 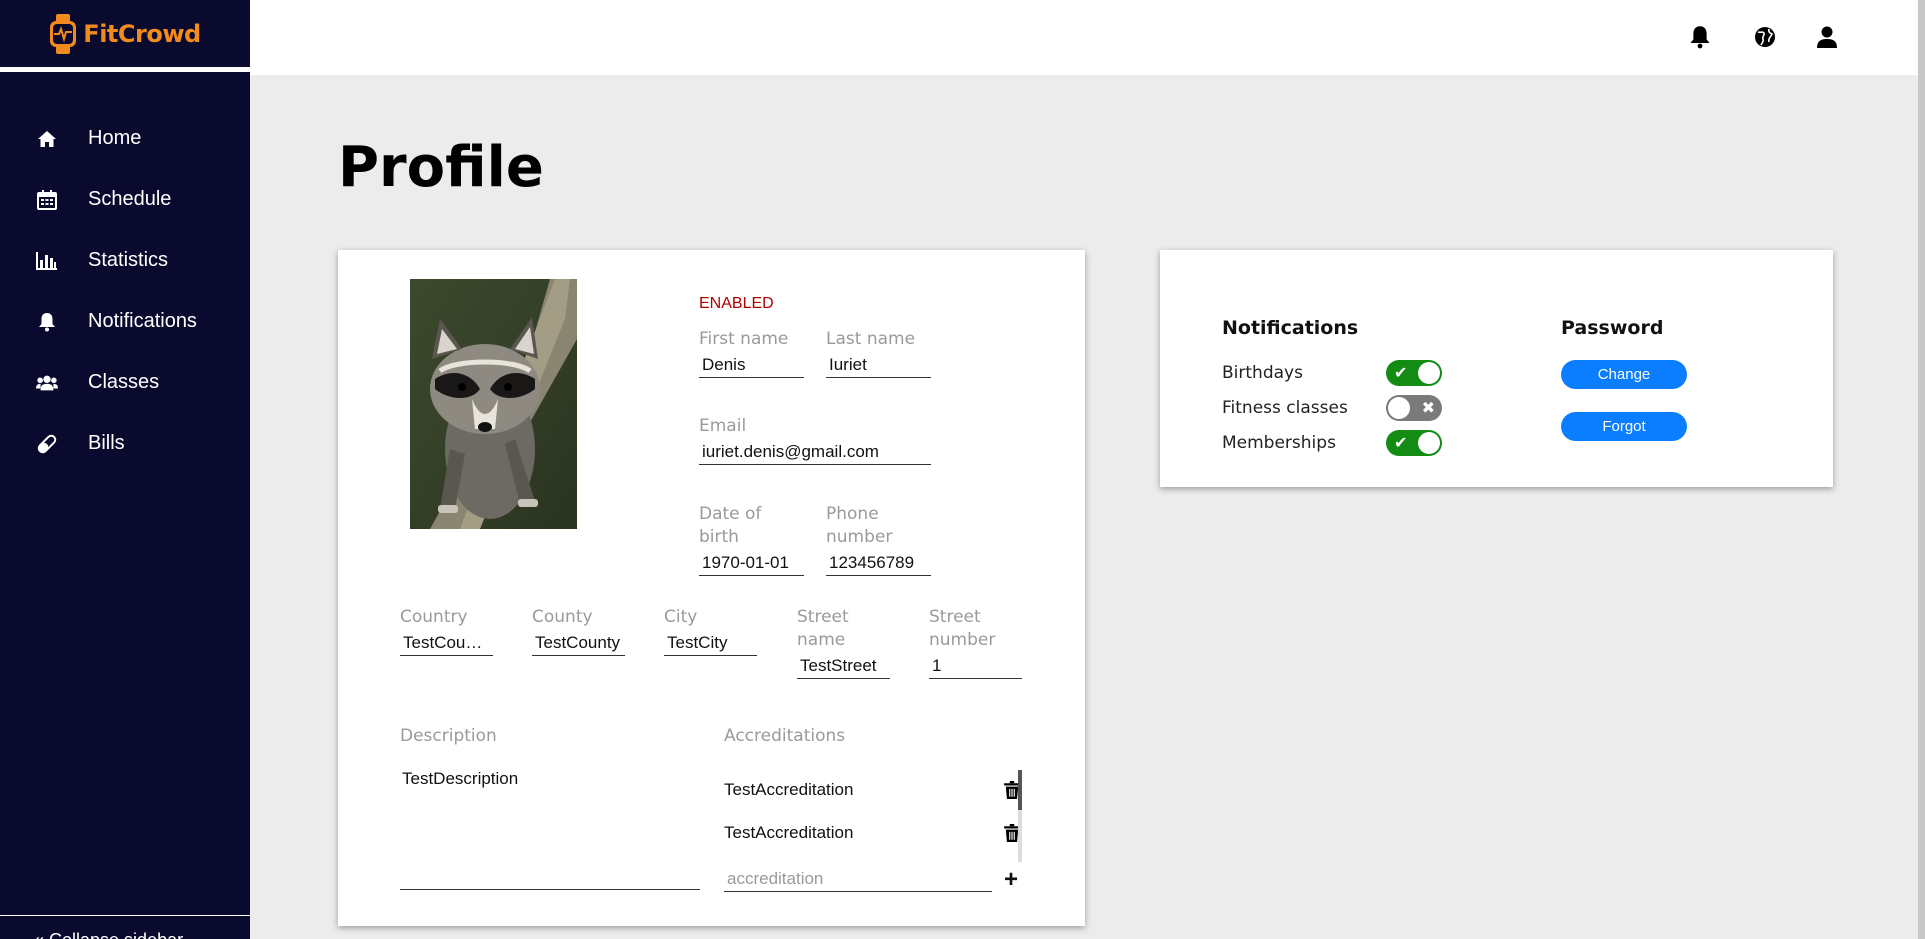 I want to click on accreditations-field: Accreditations, so click(x=824, y=736).